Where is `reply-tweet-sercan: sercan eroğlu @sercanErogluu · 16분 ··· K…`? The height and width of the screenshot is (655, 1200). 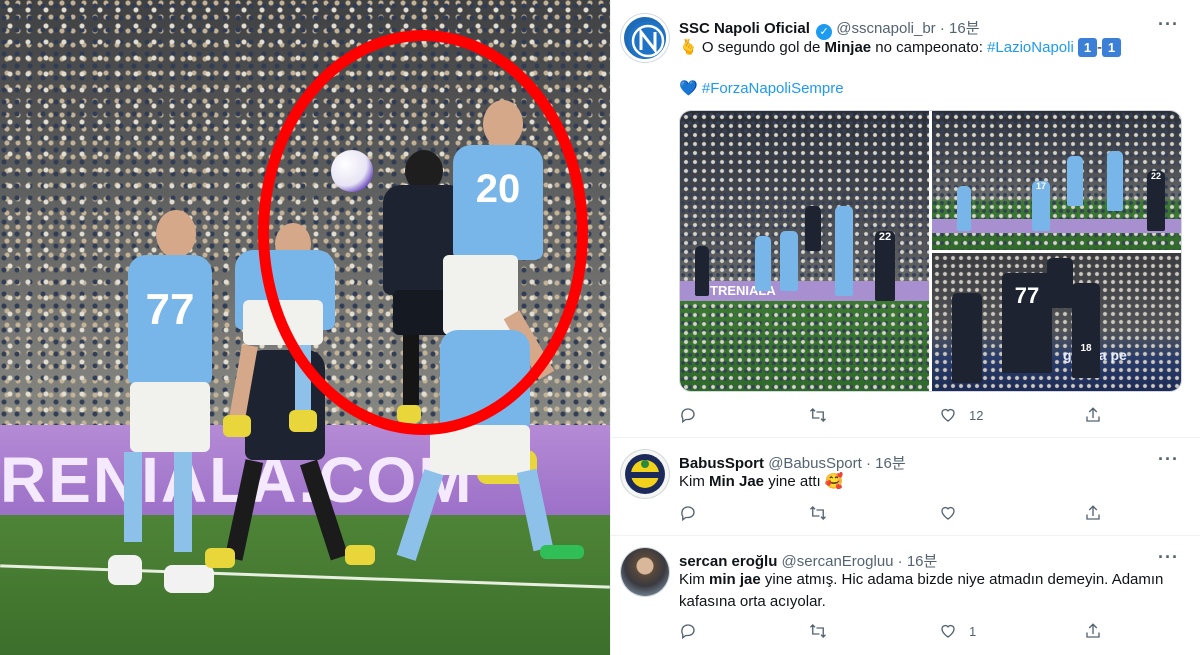 reply-tweet-sercan: sercan eroğlu @sercanErogluu · 16분 ··· K… is located at coordinates (905, 595).